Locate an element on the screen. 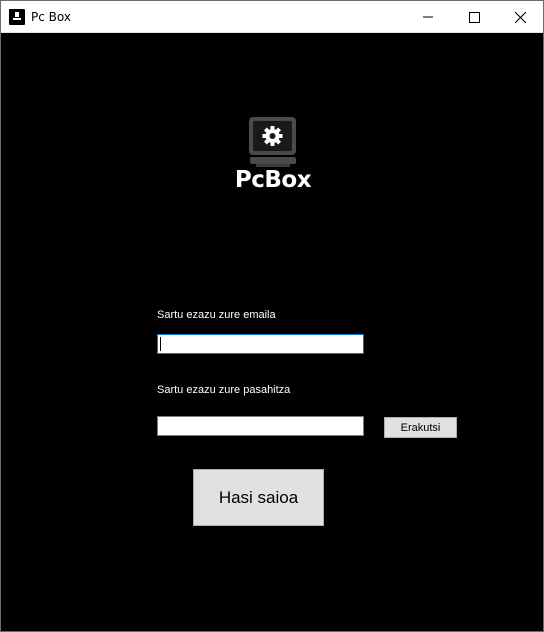 This screenshot has width=544, height=632. pcbox-logo: PcBox is located at coordinates (273, 157).